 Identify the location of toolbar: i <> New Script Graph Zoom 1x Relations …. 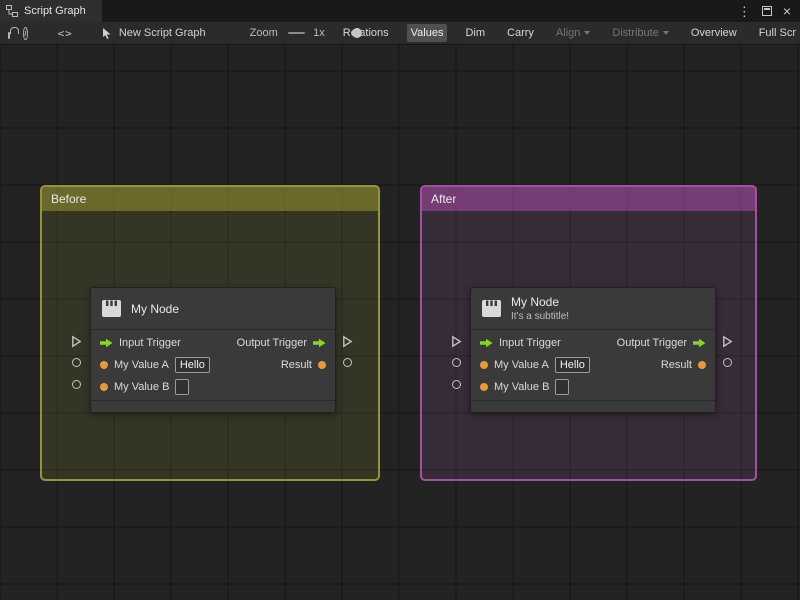
(400, 33).